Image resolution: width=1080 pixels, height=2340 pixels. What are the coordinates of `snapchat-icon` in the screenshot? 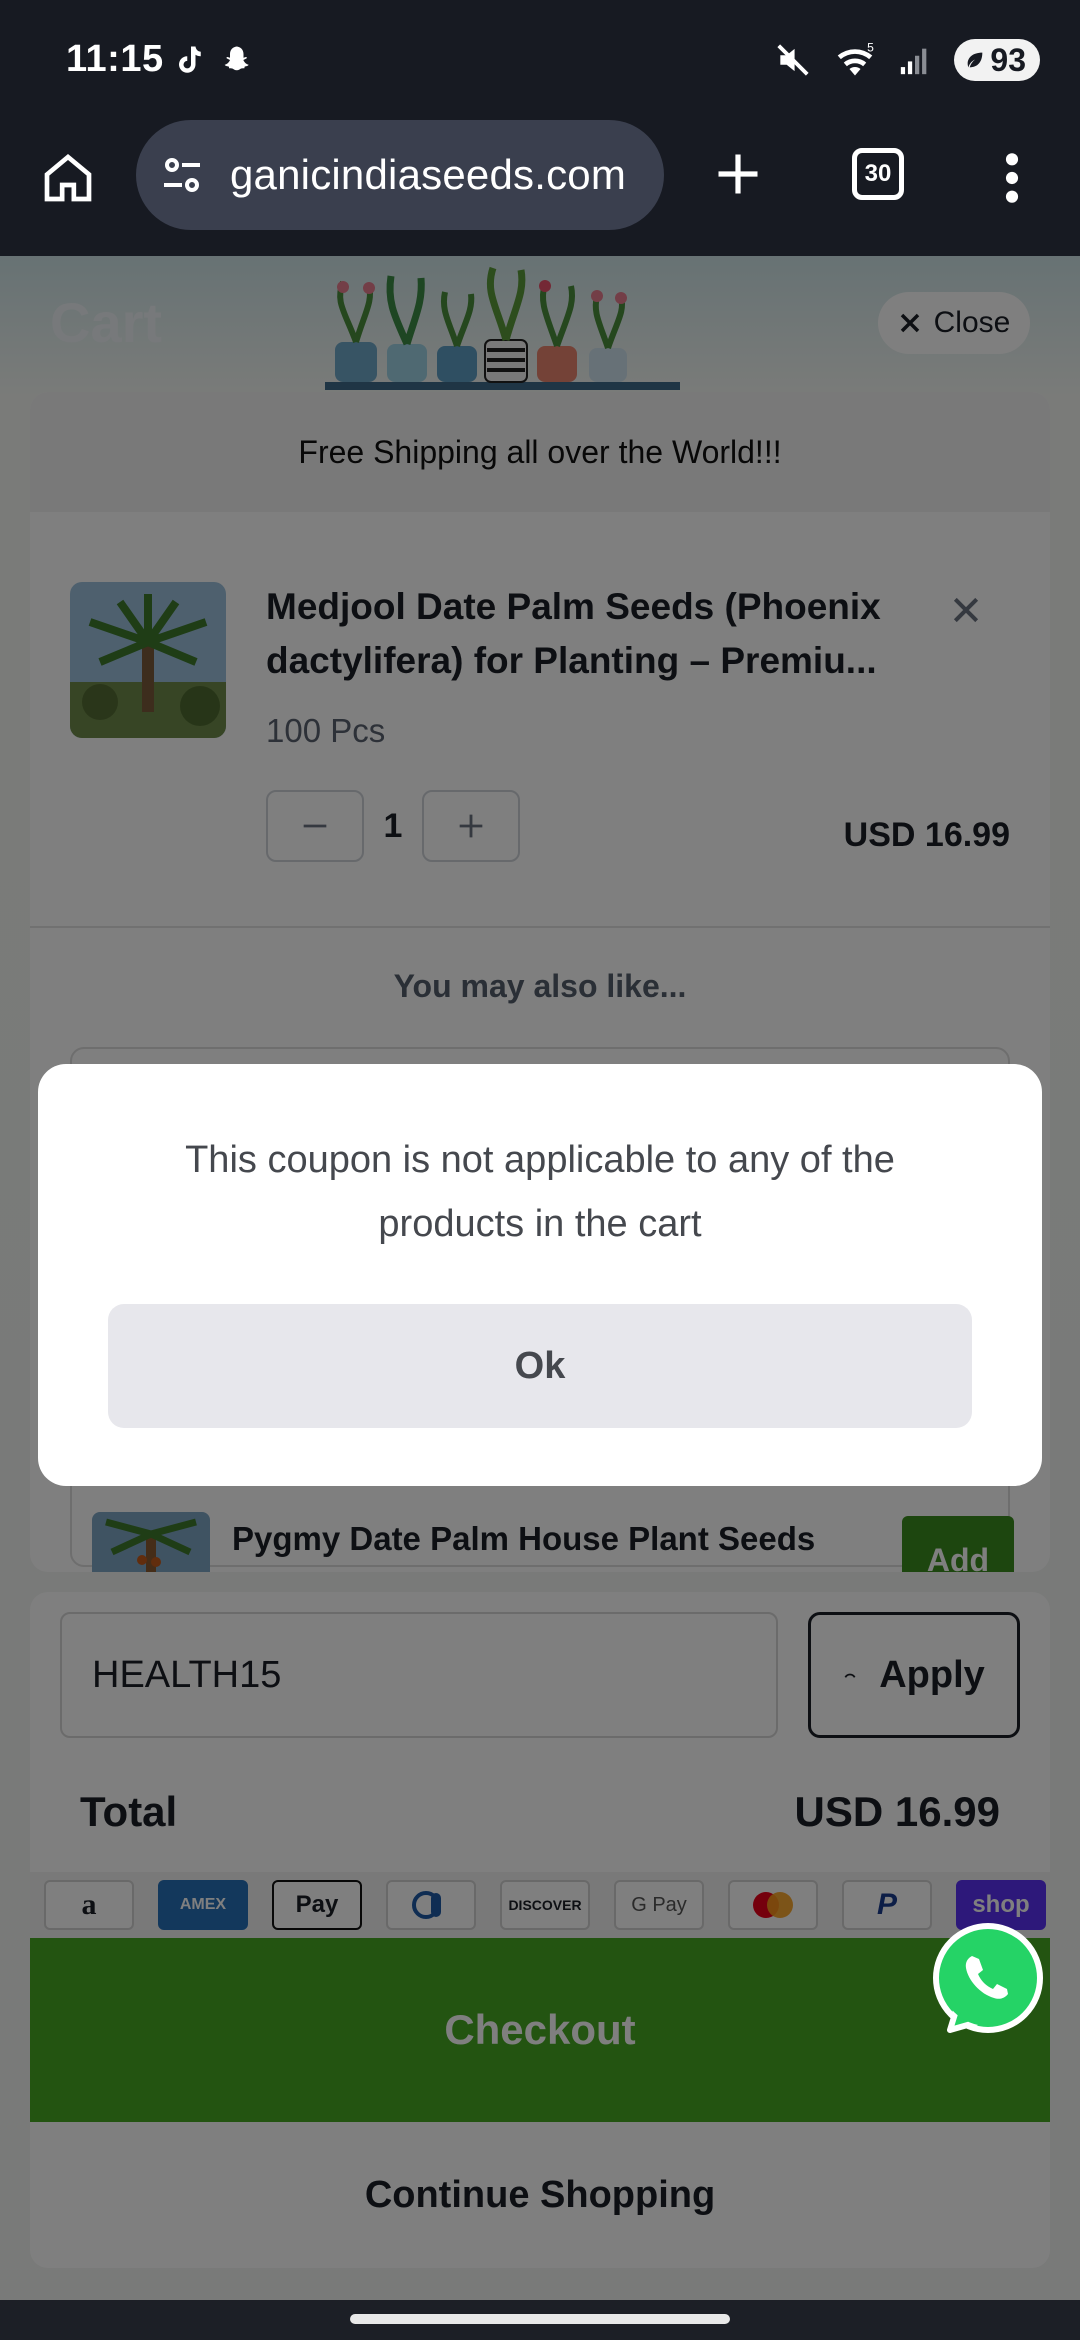 It's located at (236, 58).